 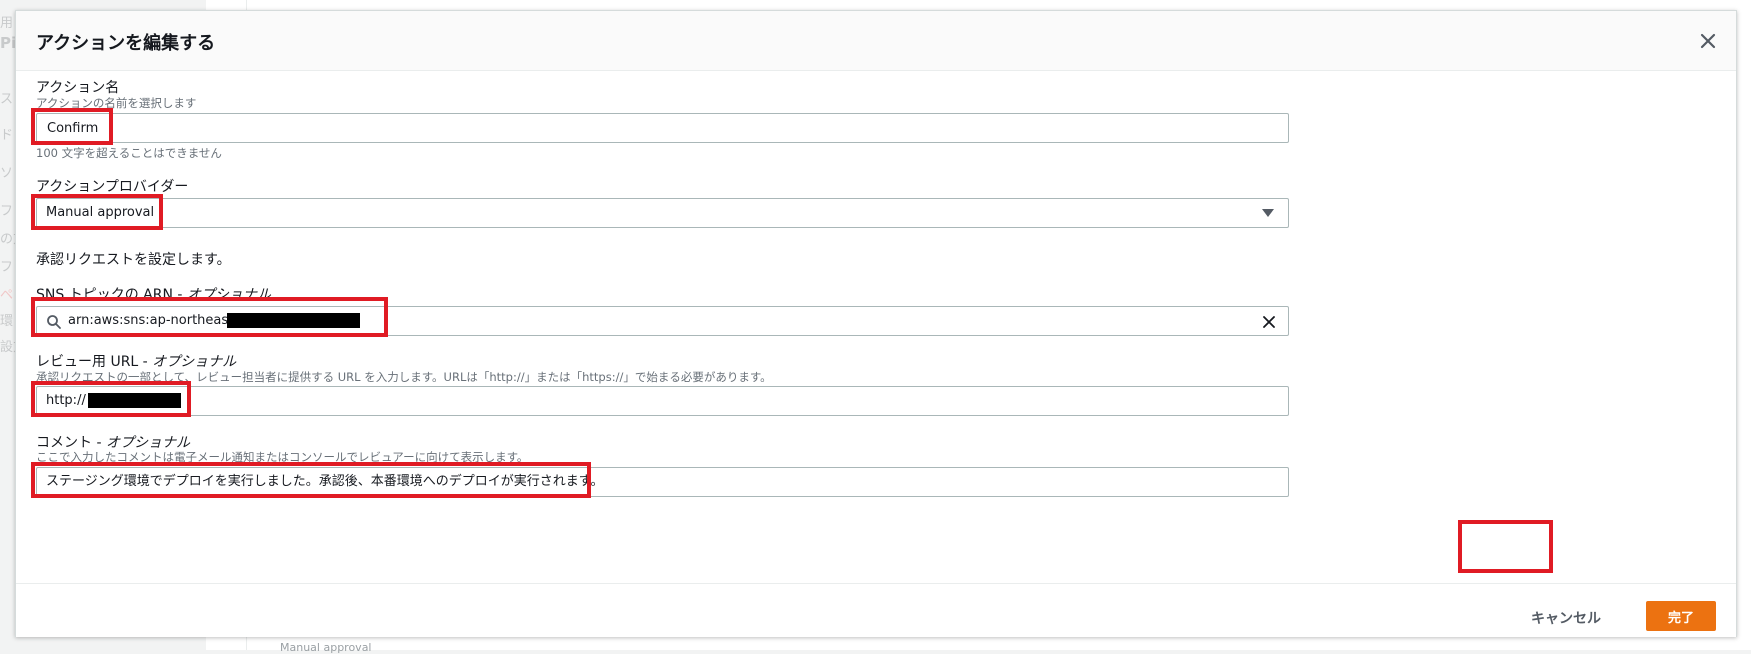 I want to click on review-url-input: http://, so click(x=662, y=401).